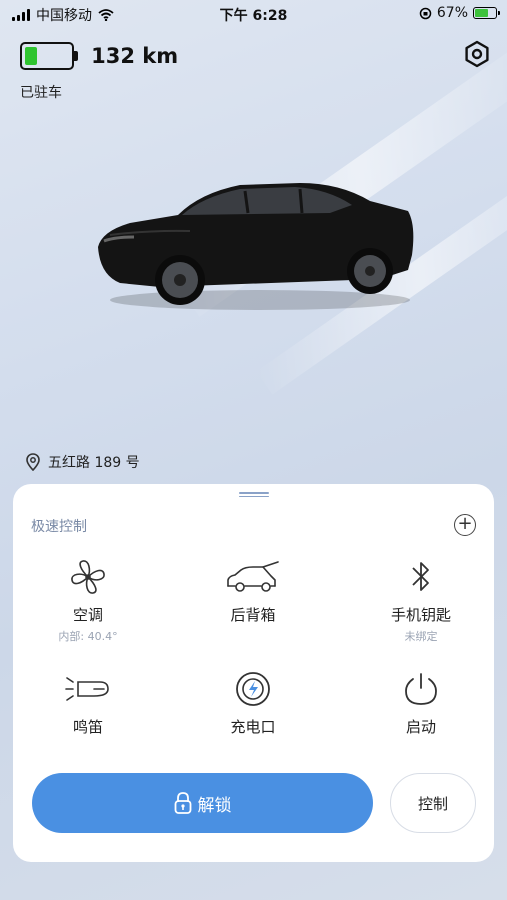 Image resolution: width=507 pixels, height=900 pixels. I want to click on control-ac-sub: 内部: 40.4°, so click(88, 636).